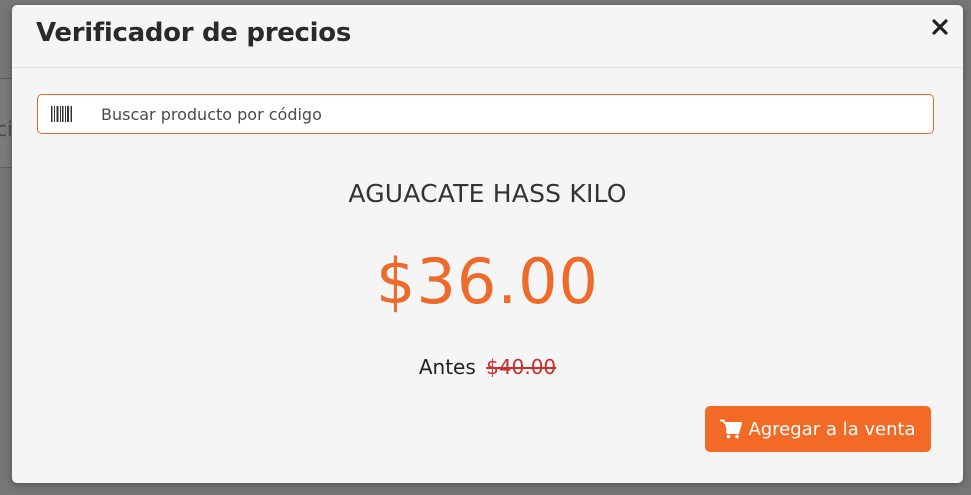  What do you see at coordinates (487, 281) in the screenshot?
I see `product-price: $36.00` at bounding box center [487, 281].